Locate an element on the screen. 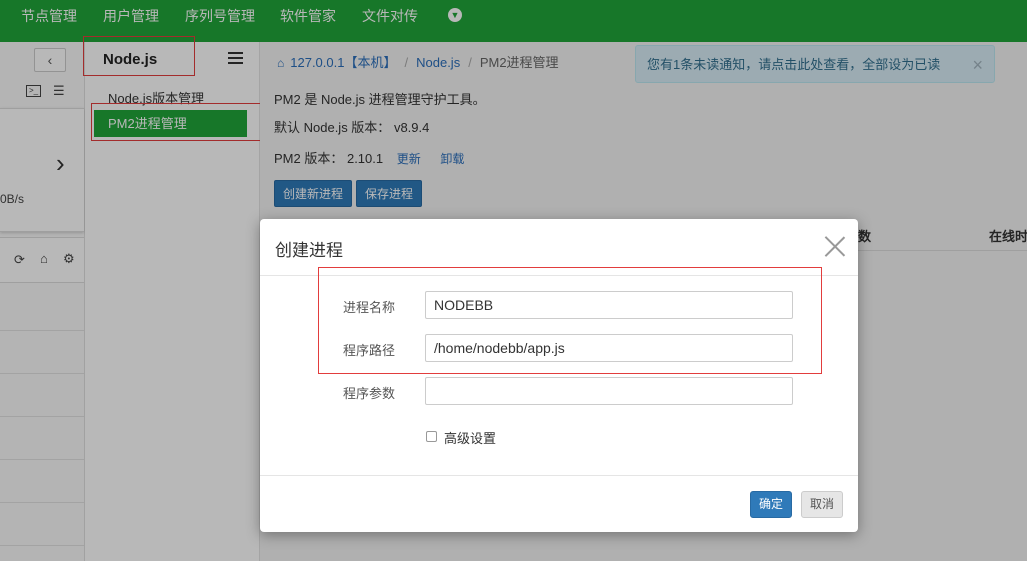 This screenshot has width=1027, height=561. dialog-header-divider is located at coordinates (559, 275).